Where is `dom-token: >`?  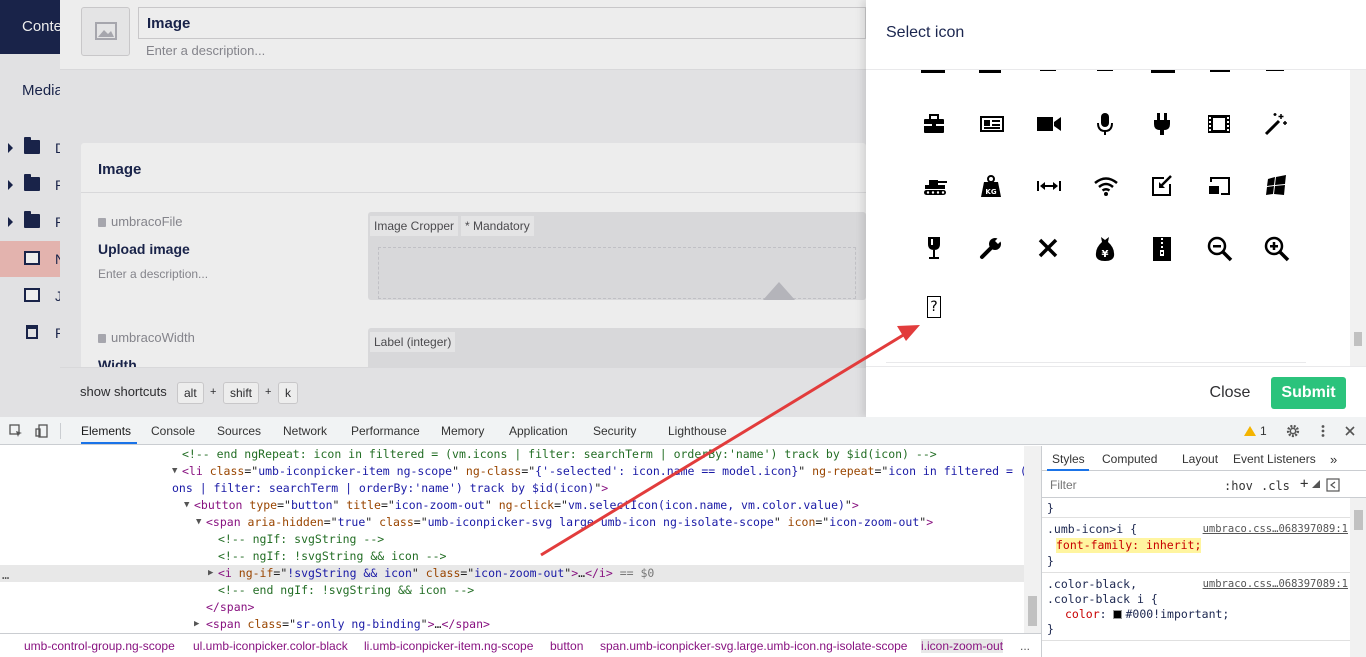
dom-token: > is located at coordinates (431, 624).